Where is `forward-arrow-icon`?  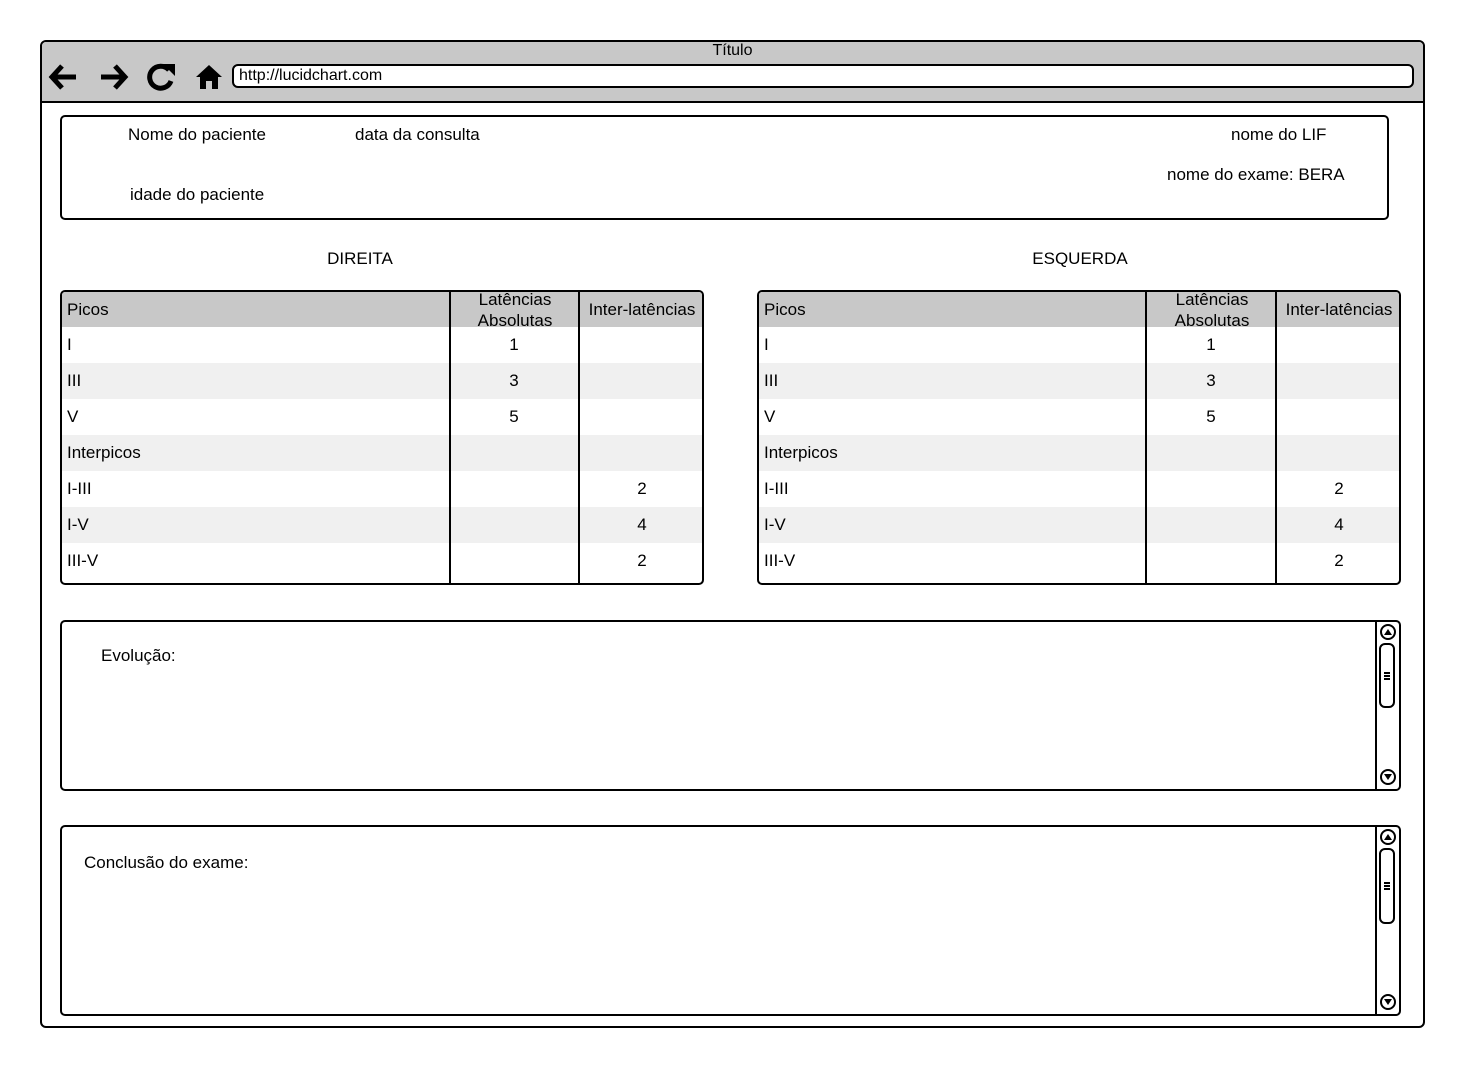 forward-arrow-icon is located at coordinates (114, 77).